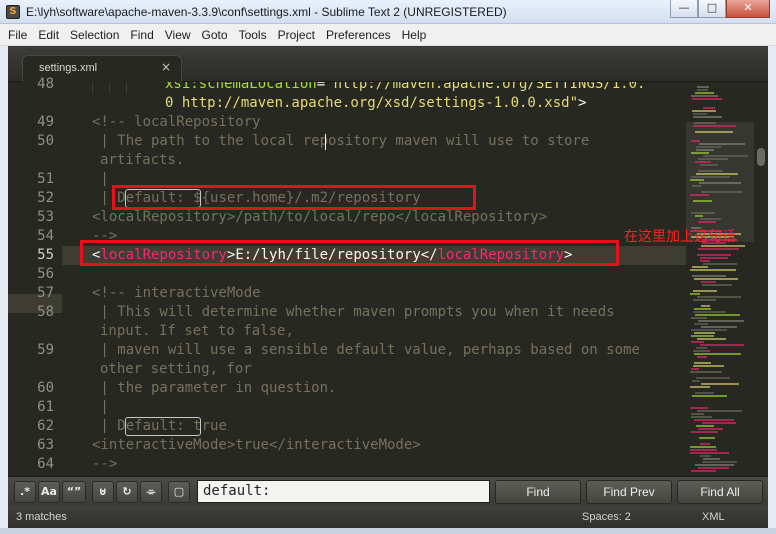 This screenshot has height=534, width=776. What do you see at coordinates (45, 179) in the screenshot?
I see `line-number: 51` at bounding box center [45, 179].